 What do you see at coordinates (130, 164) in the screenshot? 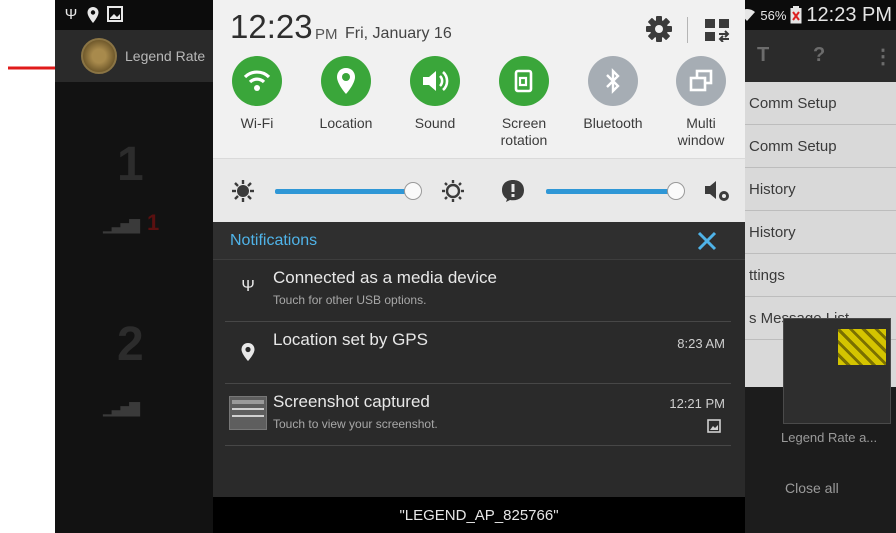
I see `device-number-1: 1` at bounding box center [130, 164].